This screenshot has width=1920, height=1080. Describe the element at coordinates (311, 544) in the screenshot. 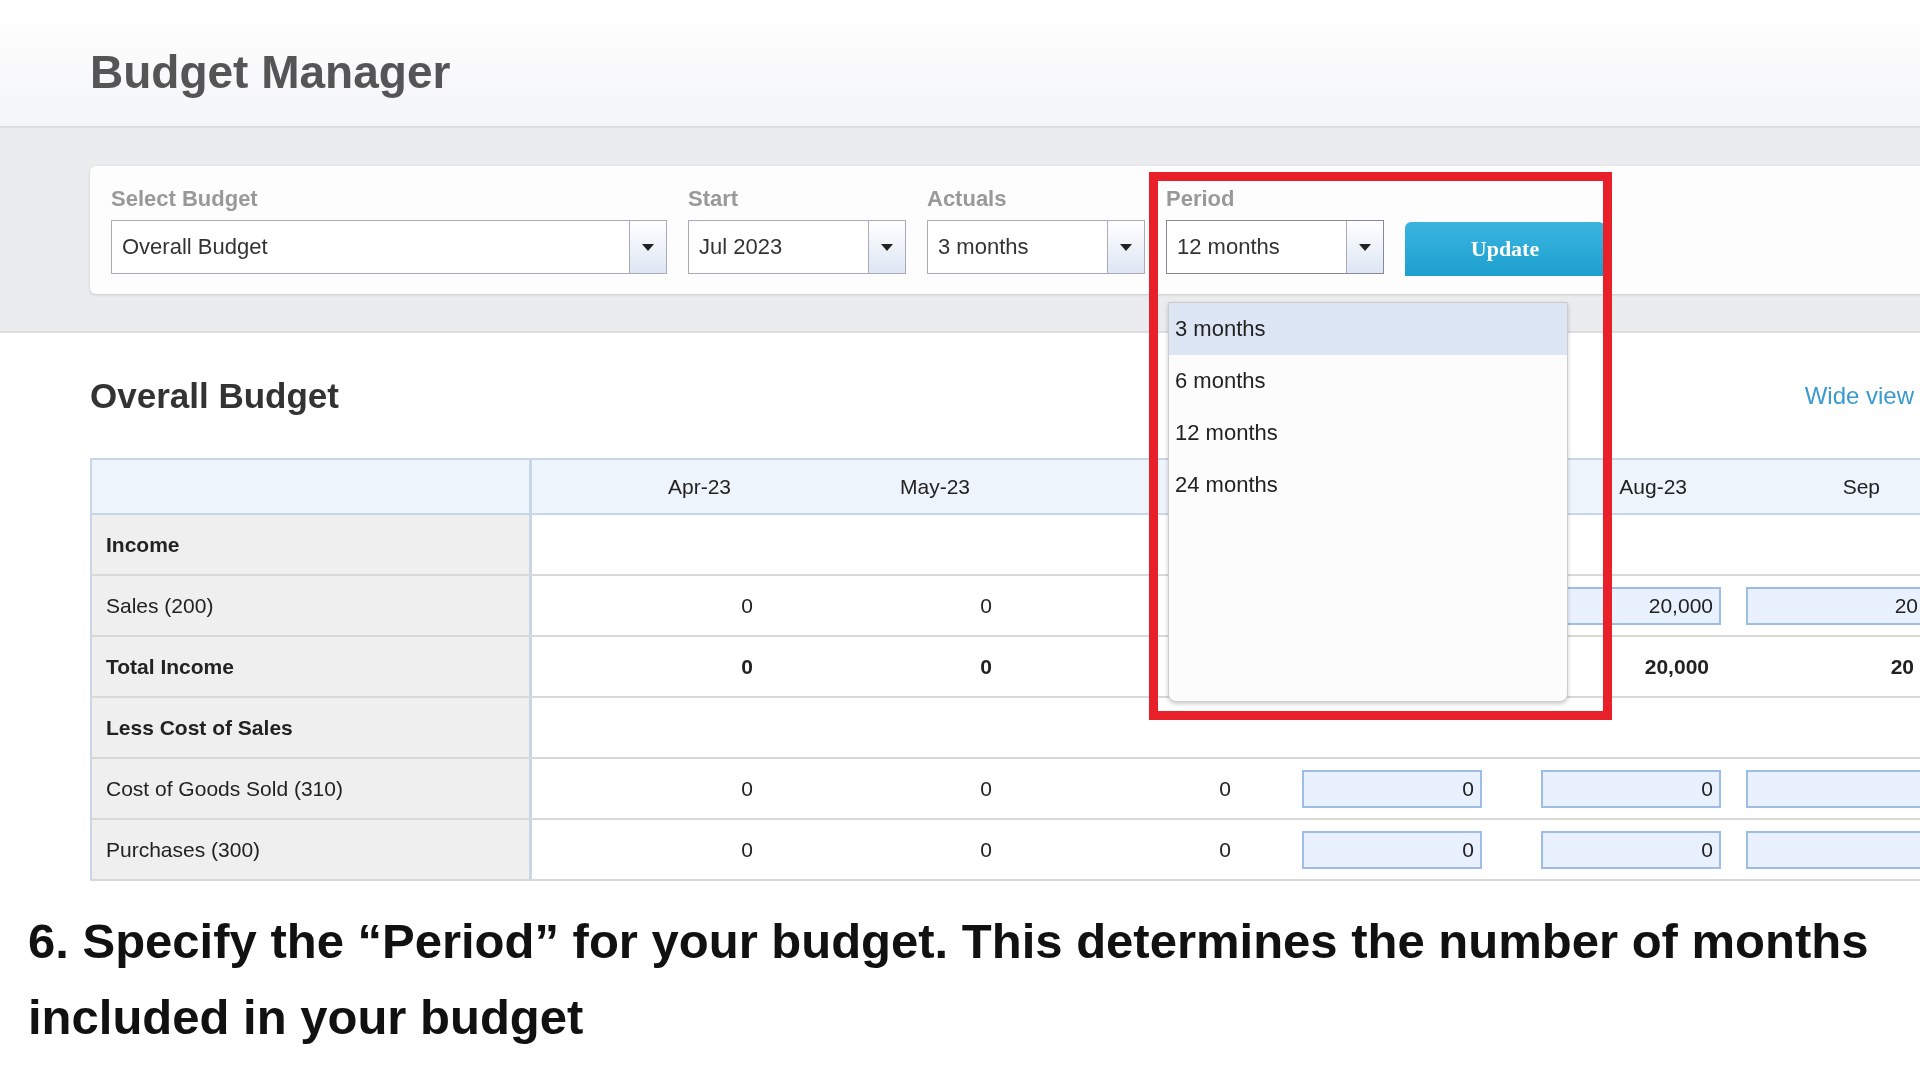

I see `row-label: Income` at that location.